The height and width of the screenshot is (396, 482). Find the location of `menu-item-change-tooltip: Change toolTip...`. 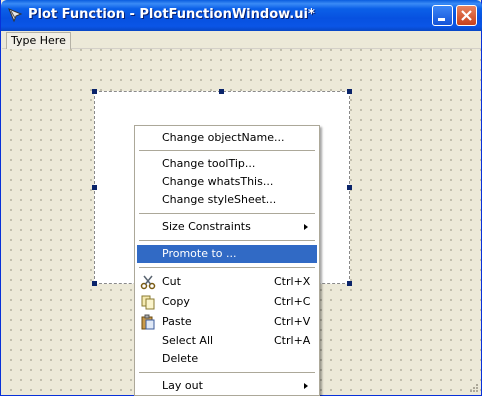

menu-item-change-tooltip: Change toolTip... is located at coordinates (227, 164).